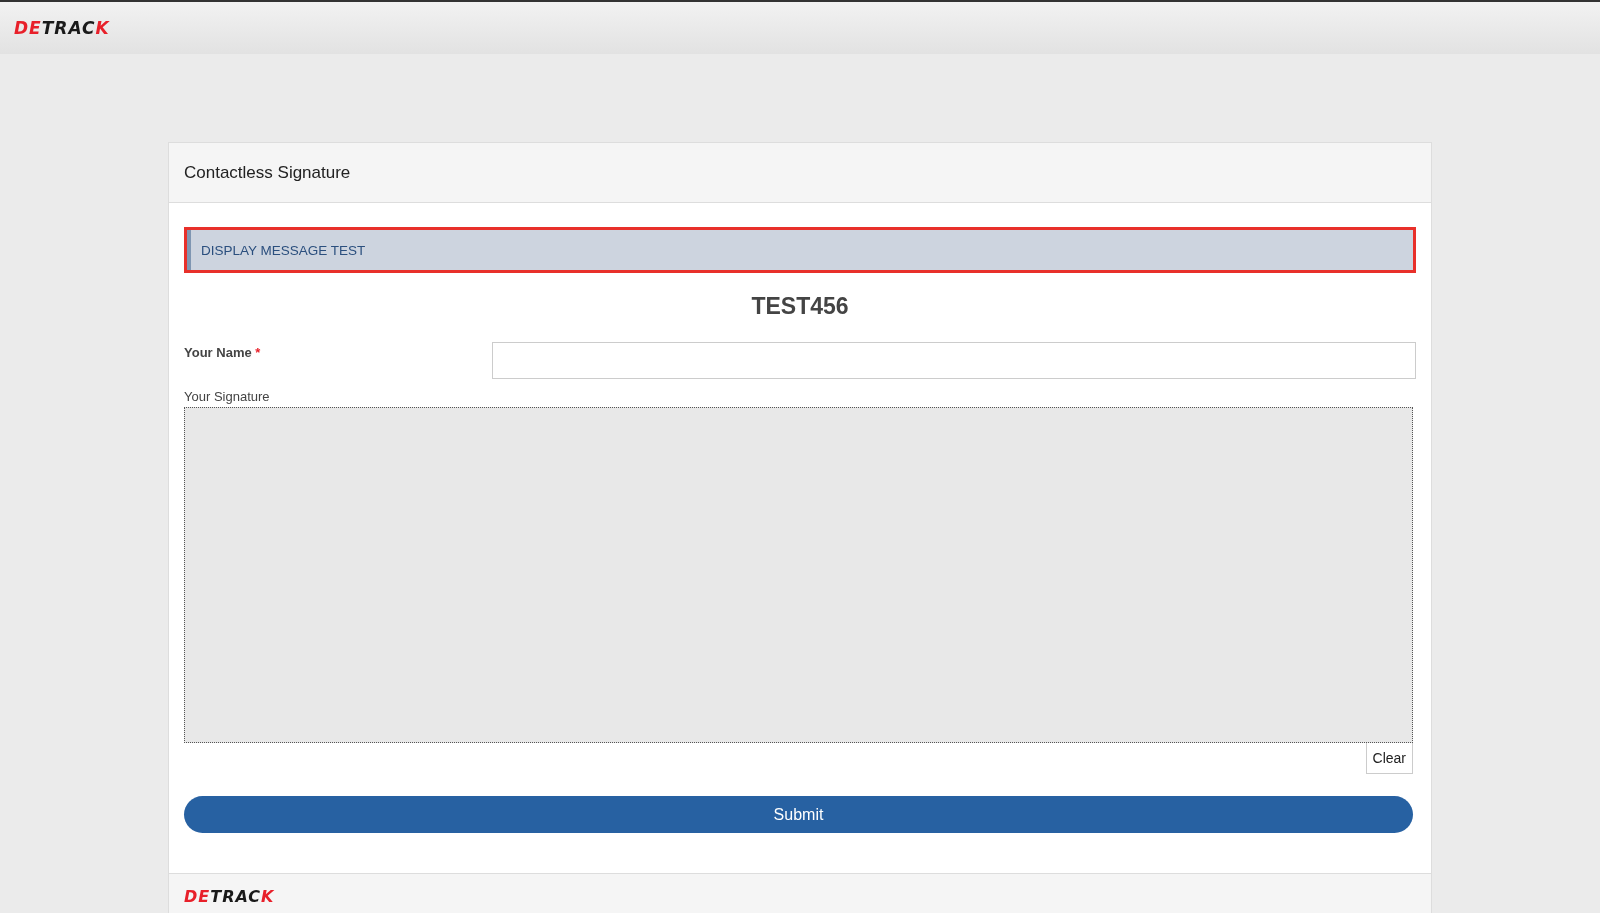  I want to click on name-label: Your Name *, so click(223, 352).